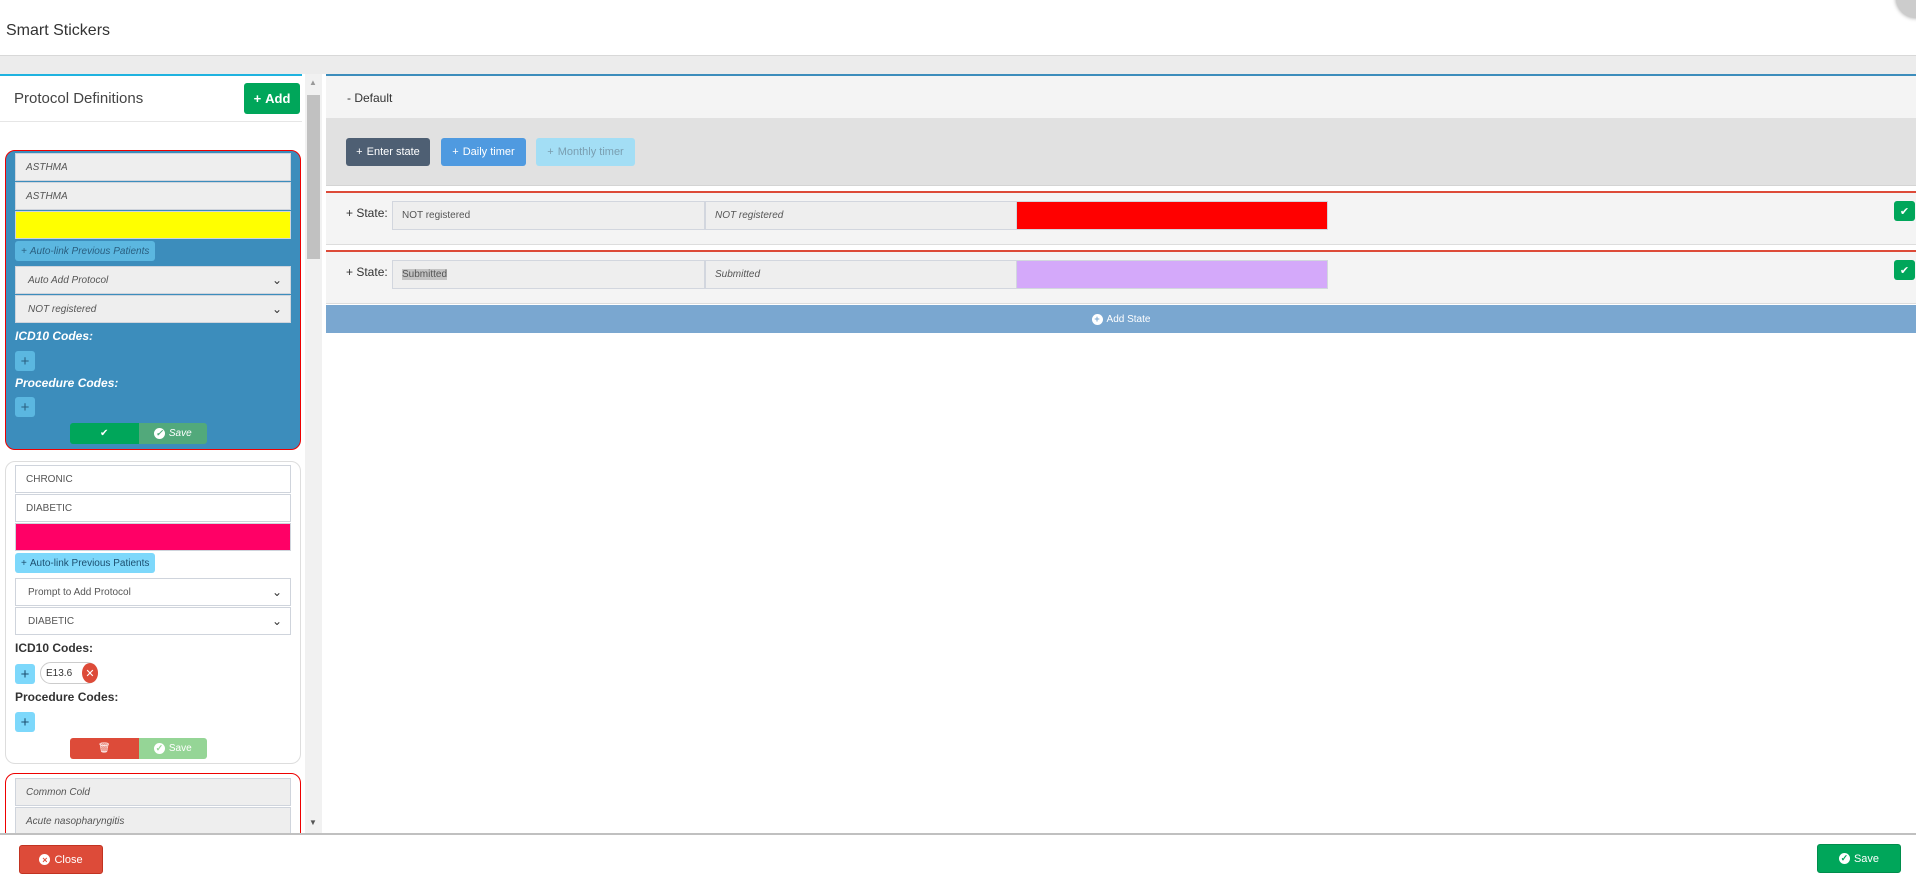 The image size is (1916, 878). I want to click on state-name-input: NOT registered, so click(548, 215).